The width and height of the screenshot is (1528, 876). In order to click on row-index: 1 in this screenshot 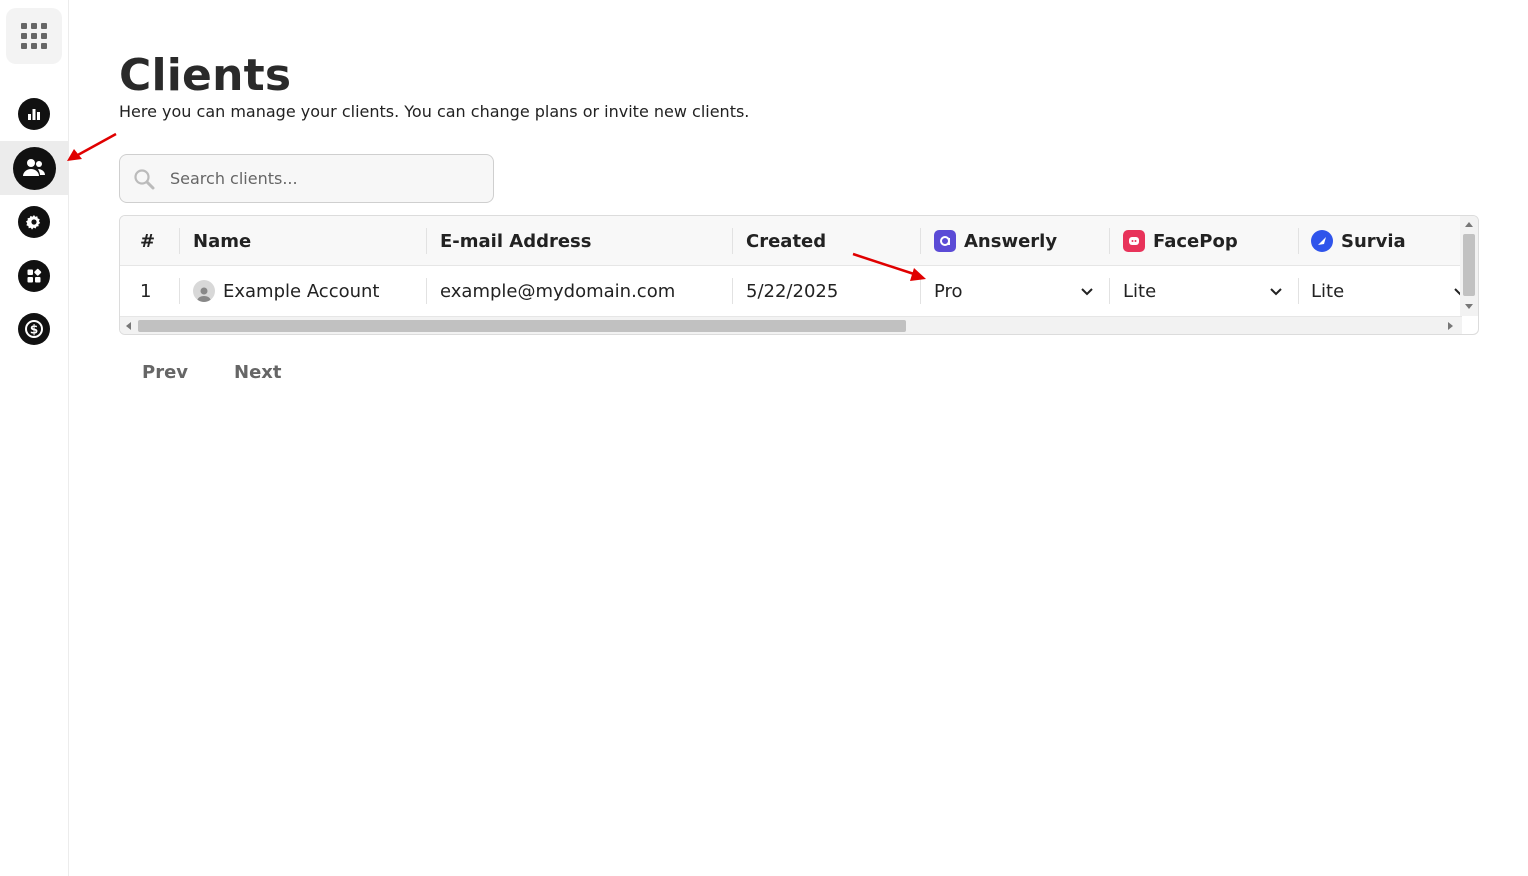, I will do `click(146, 291)`.